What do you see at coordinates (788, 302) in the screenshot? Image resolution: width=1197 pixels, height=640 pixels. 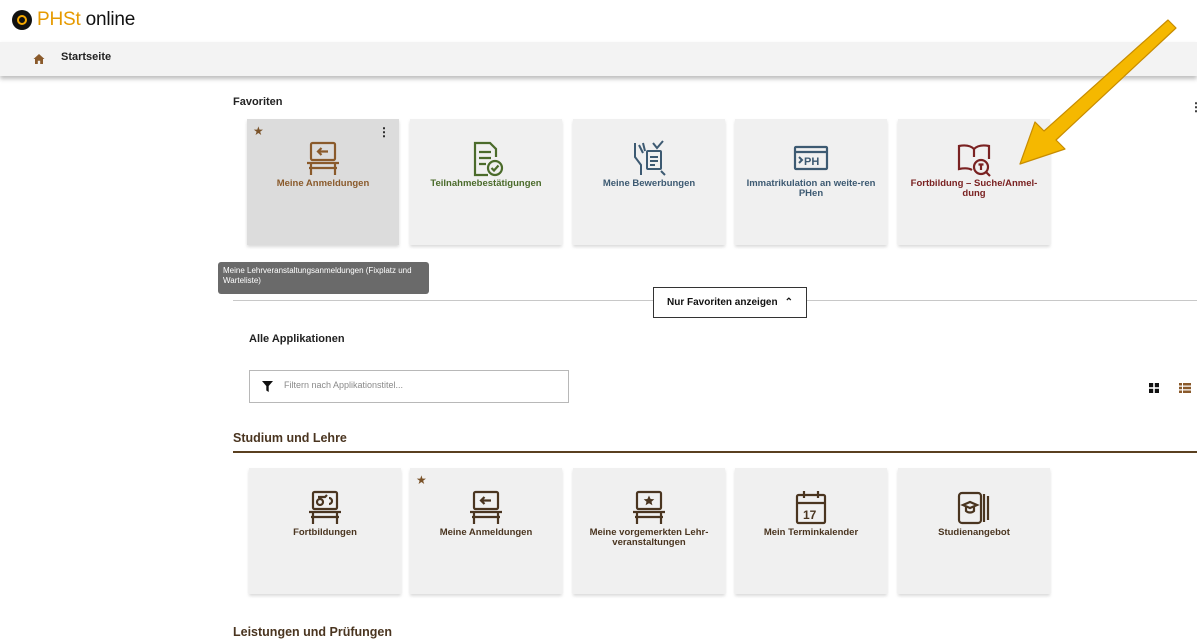 I see `chevron-up-icon: ⌃` at bounding box center [788, 302].